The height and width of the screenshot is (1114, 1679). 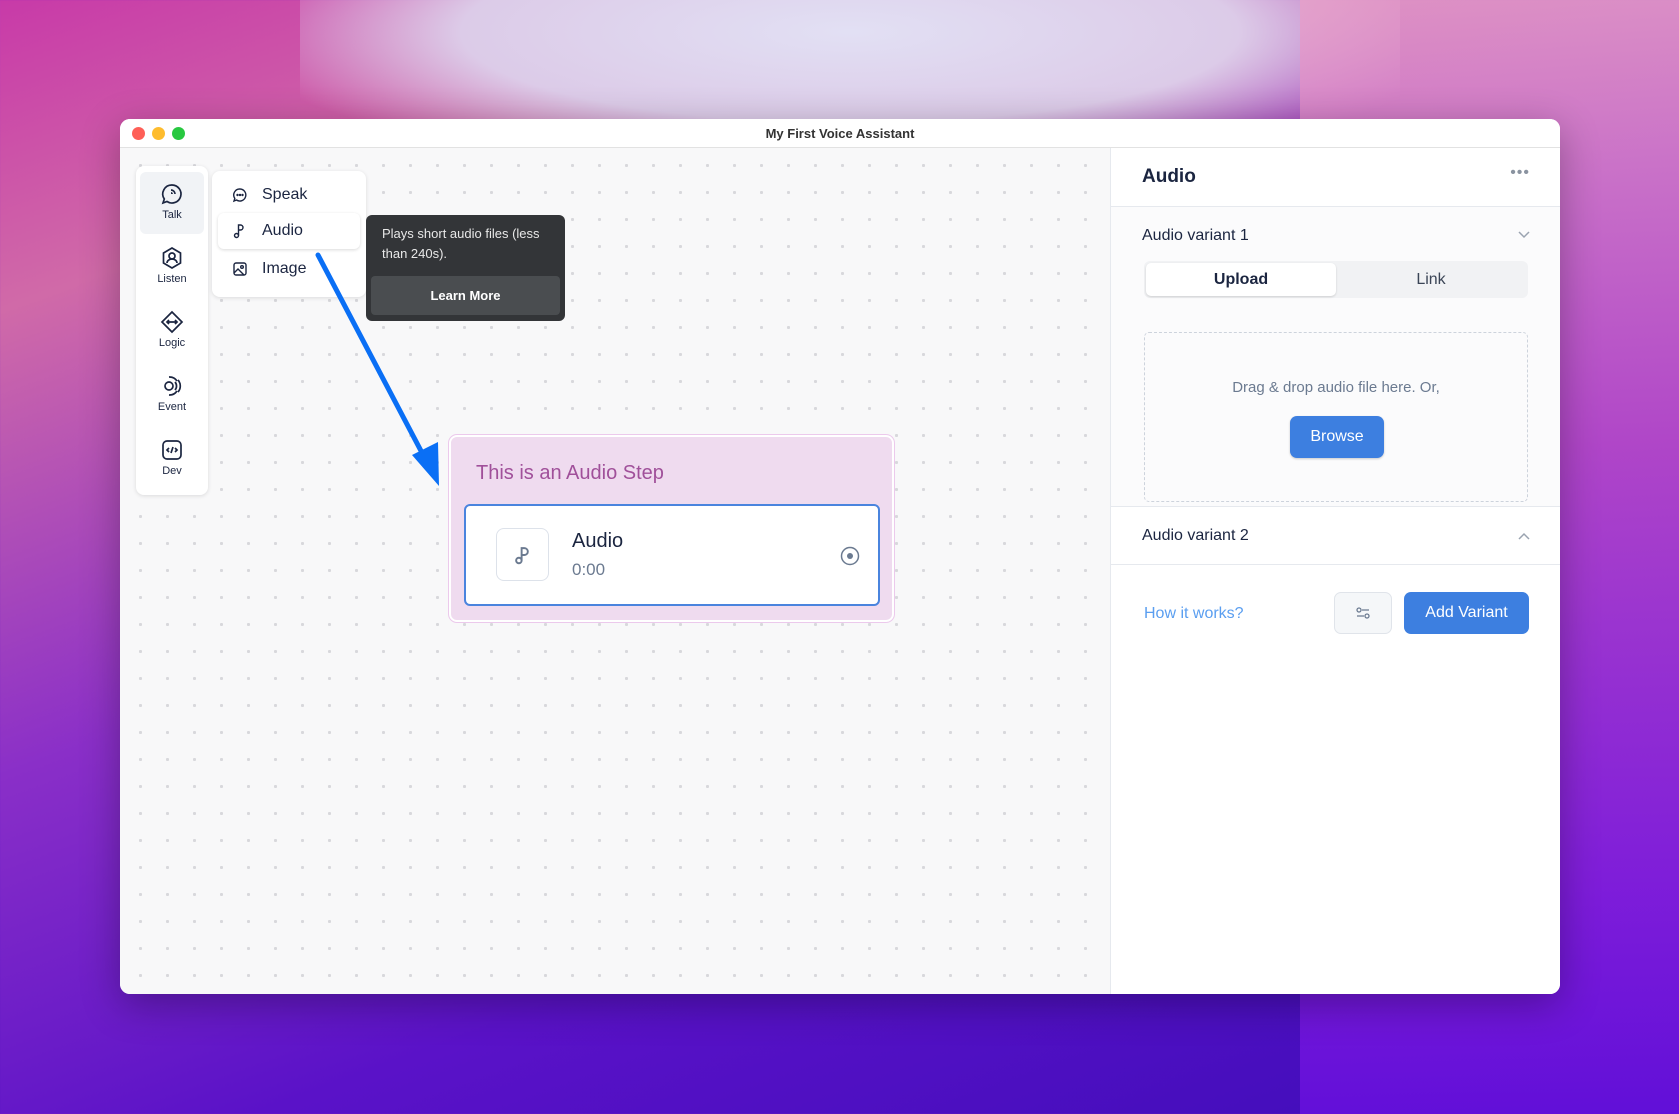 I want to click on audio-step-card: Audio 0:00, so click(x=672, y=555).